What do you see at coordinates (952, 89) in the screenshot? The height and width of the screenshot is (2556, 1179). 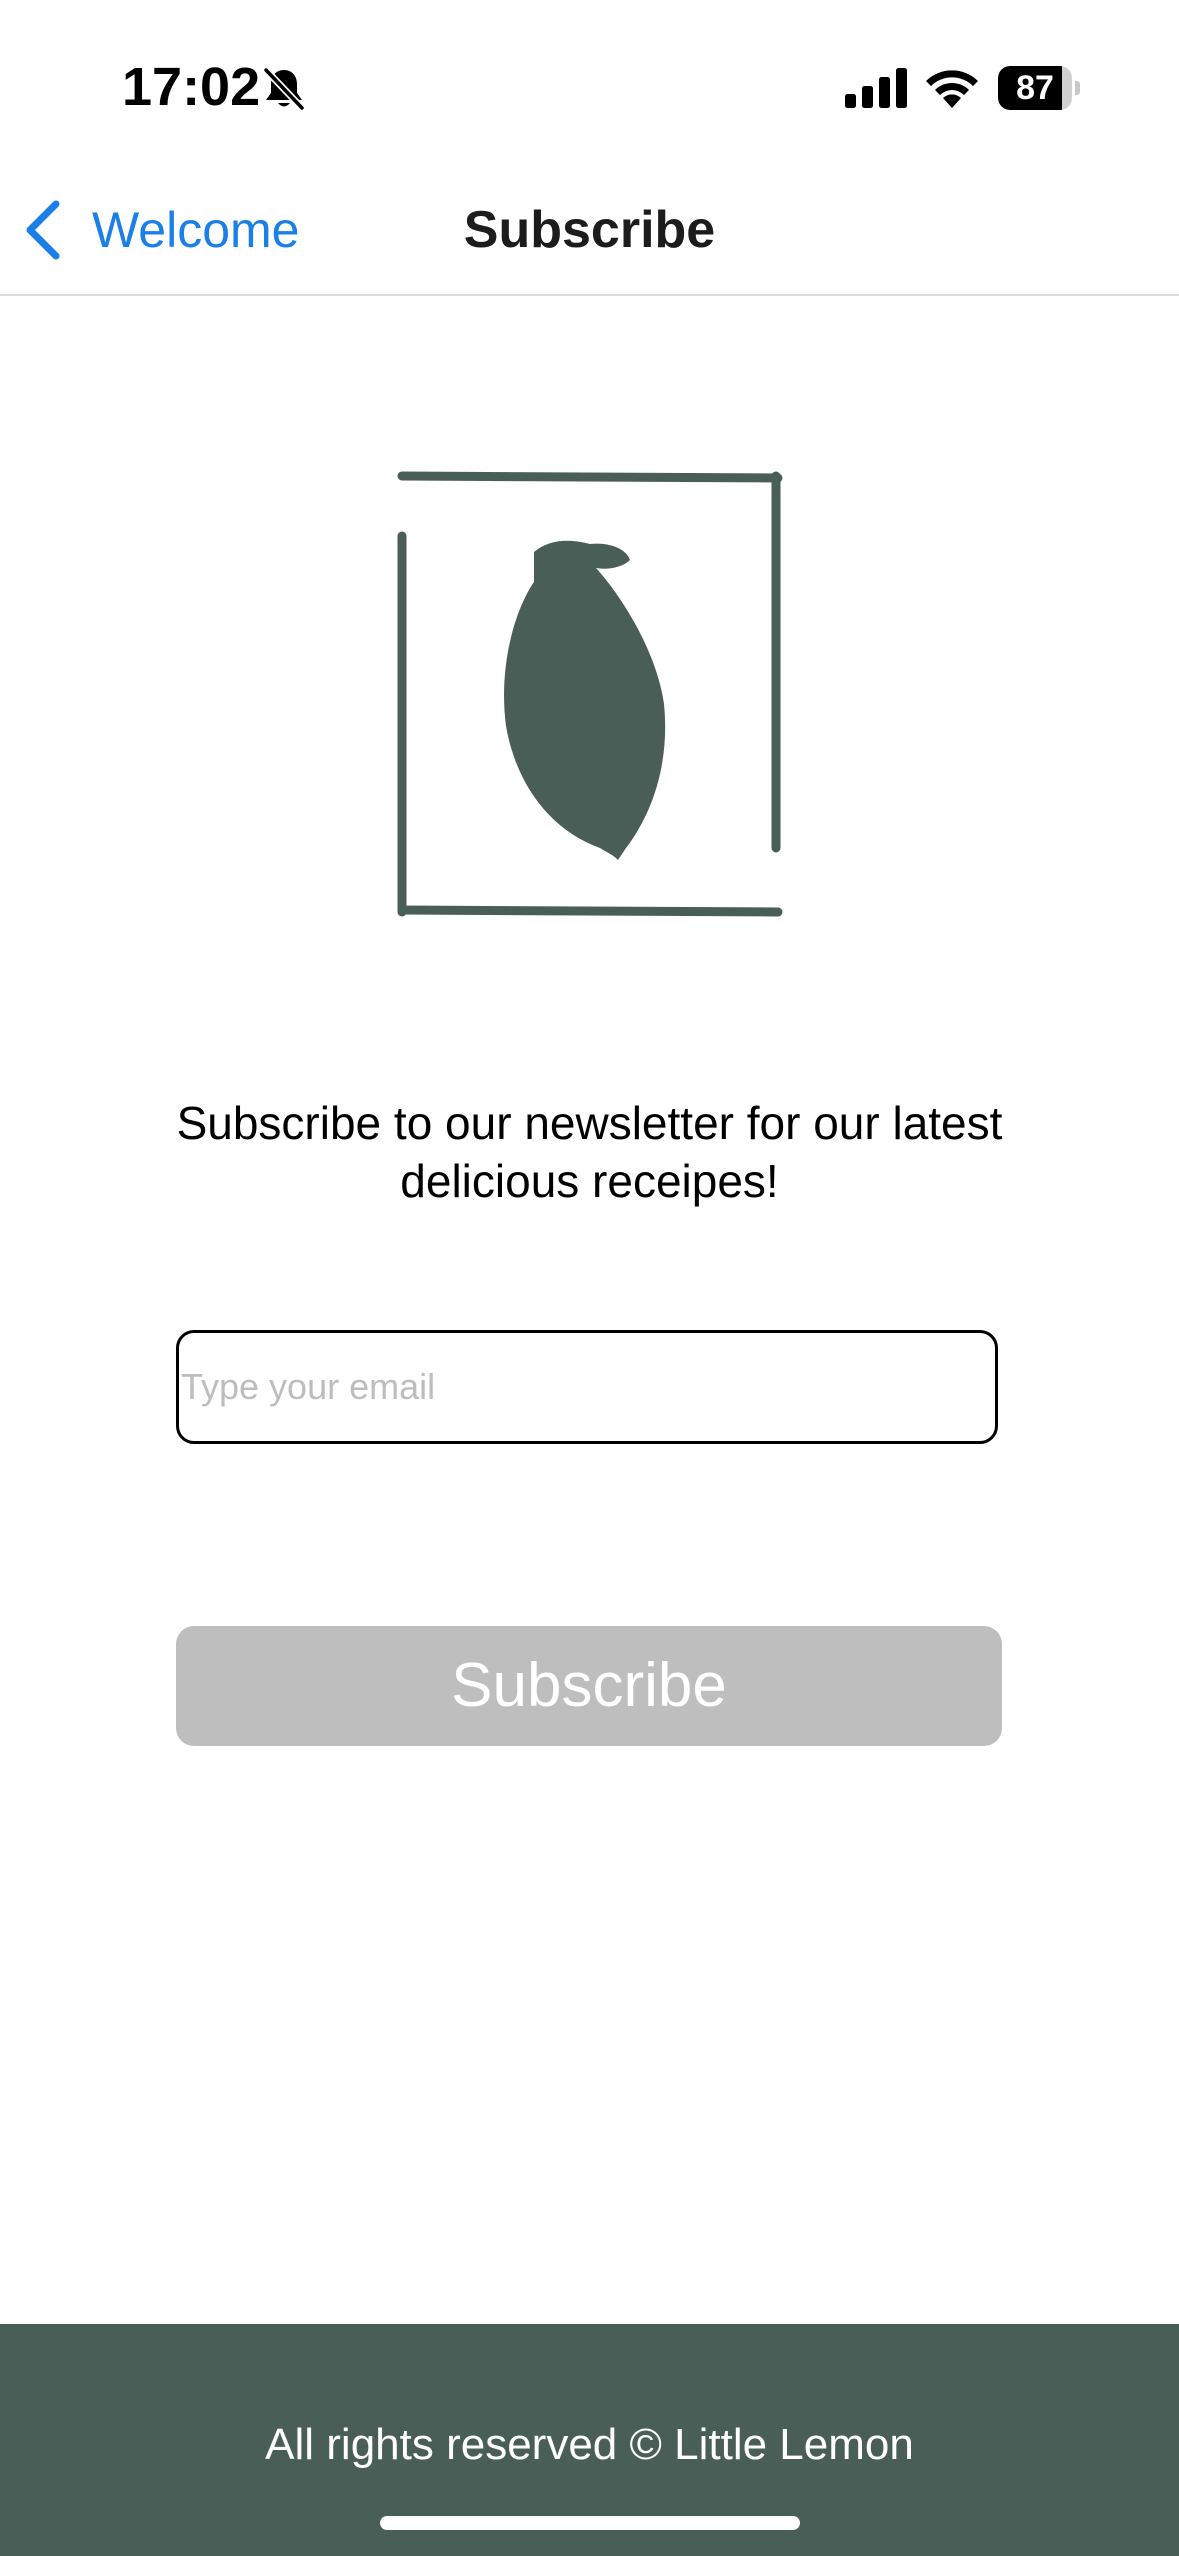 I see `wifi-icon` at bounding box center [952, 89].